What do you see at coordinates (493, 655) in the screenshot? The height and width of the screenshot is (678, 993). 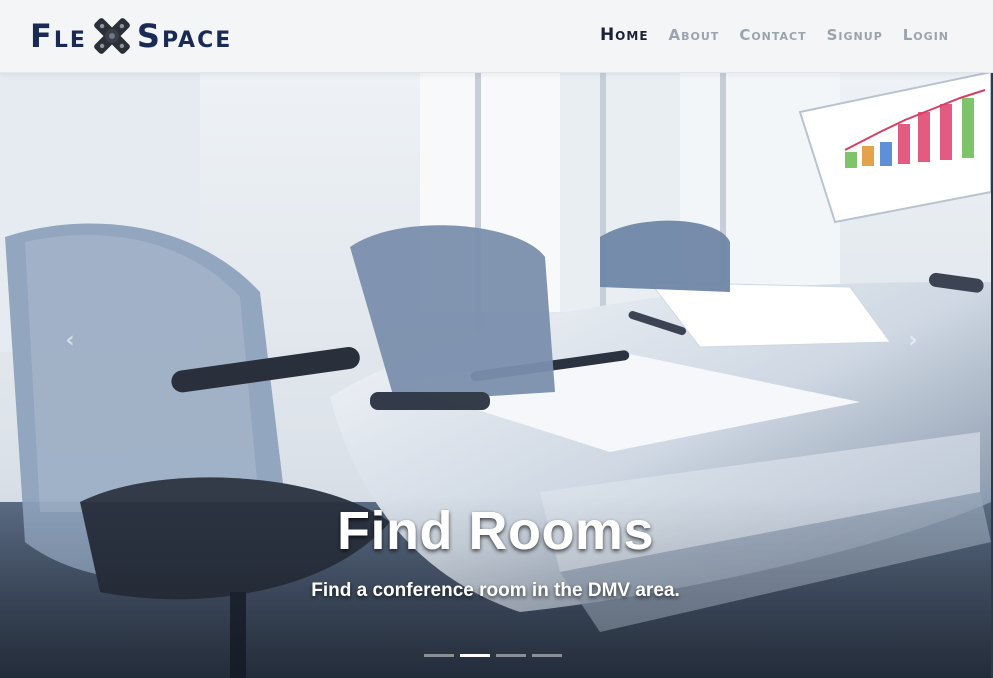 I see `carousel-indicators` at bounding box center [493, 655].